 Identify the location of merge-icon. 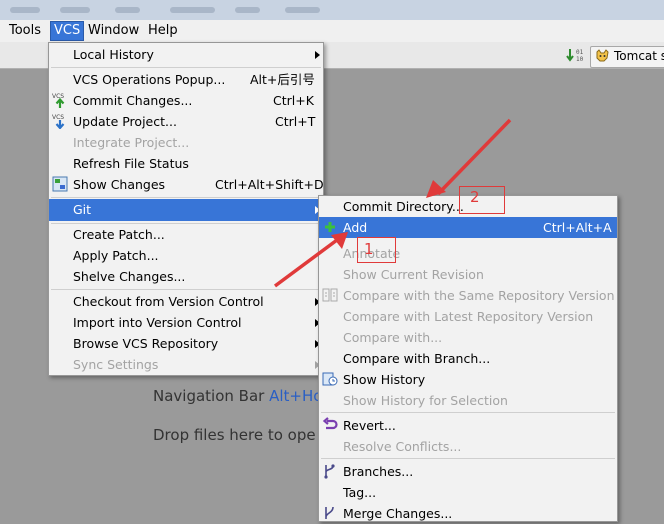
(329, 512).